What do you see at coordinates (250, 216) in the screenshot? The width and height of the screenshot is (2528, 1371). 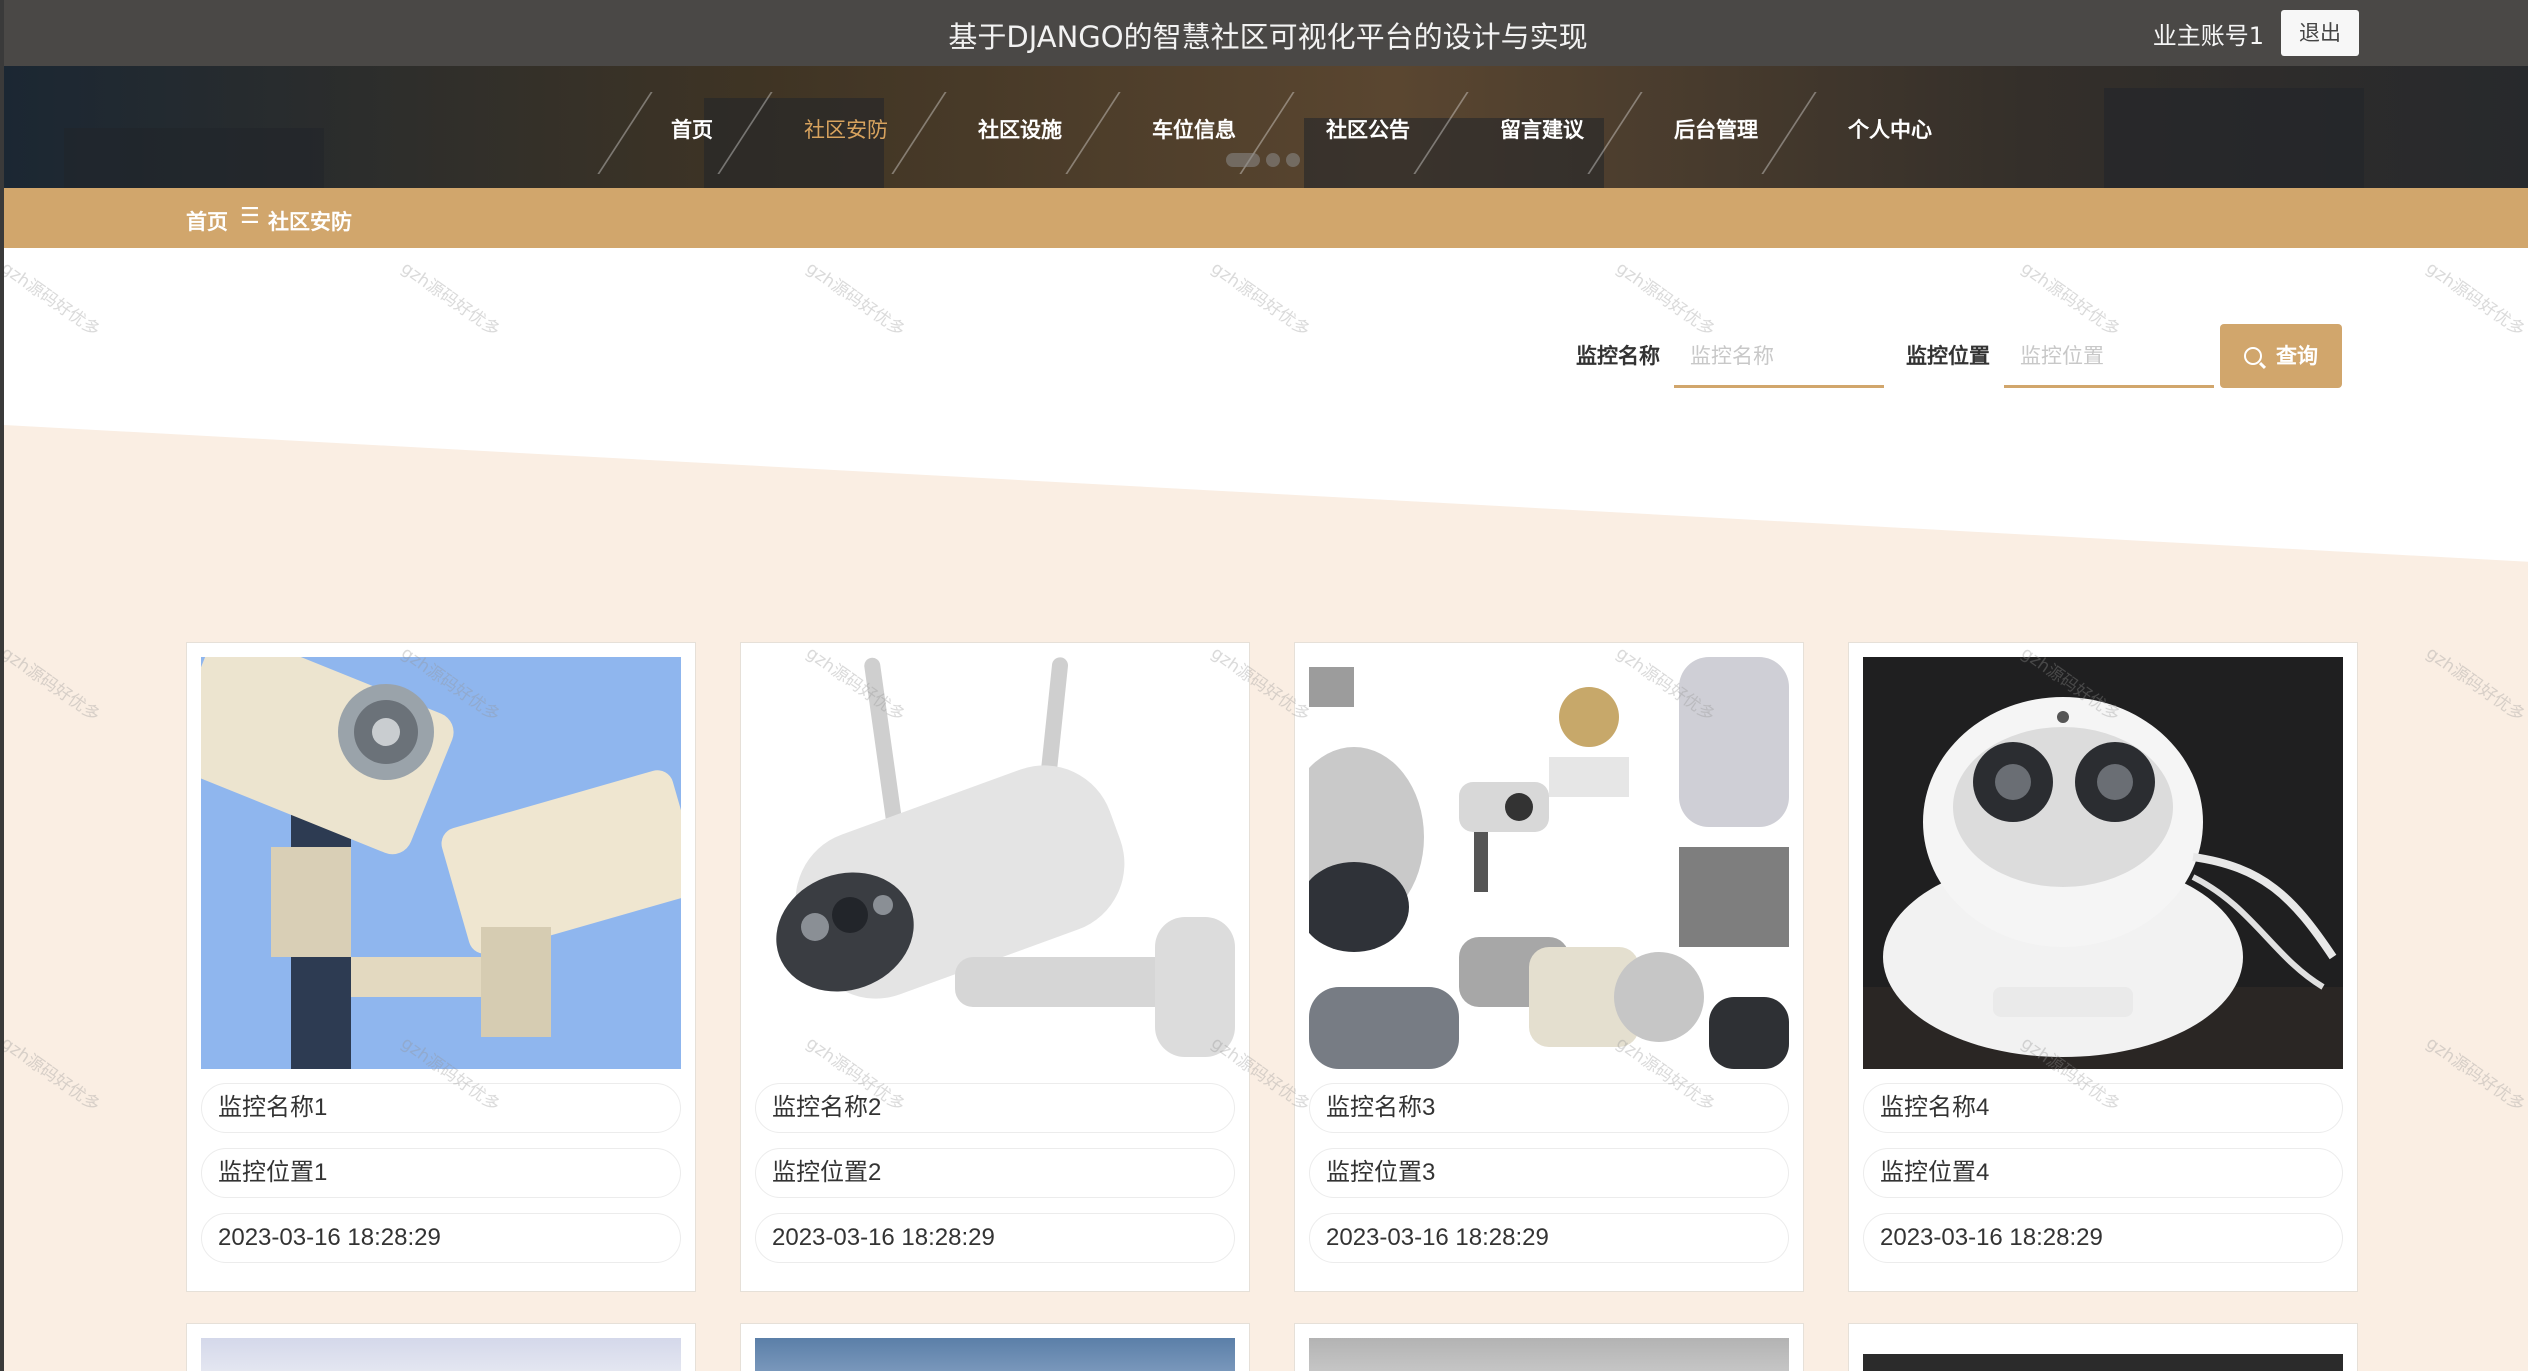 I see `menu-icon: ☰` at bounding box center [250, 216].